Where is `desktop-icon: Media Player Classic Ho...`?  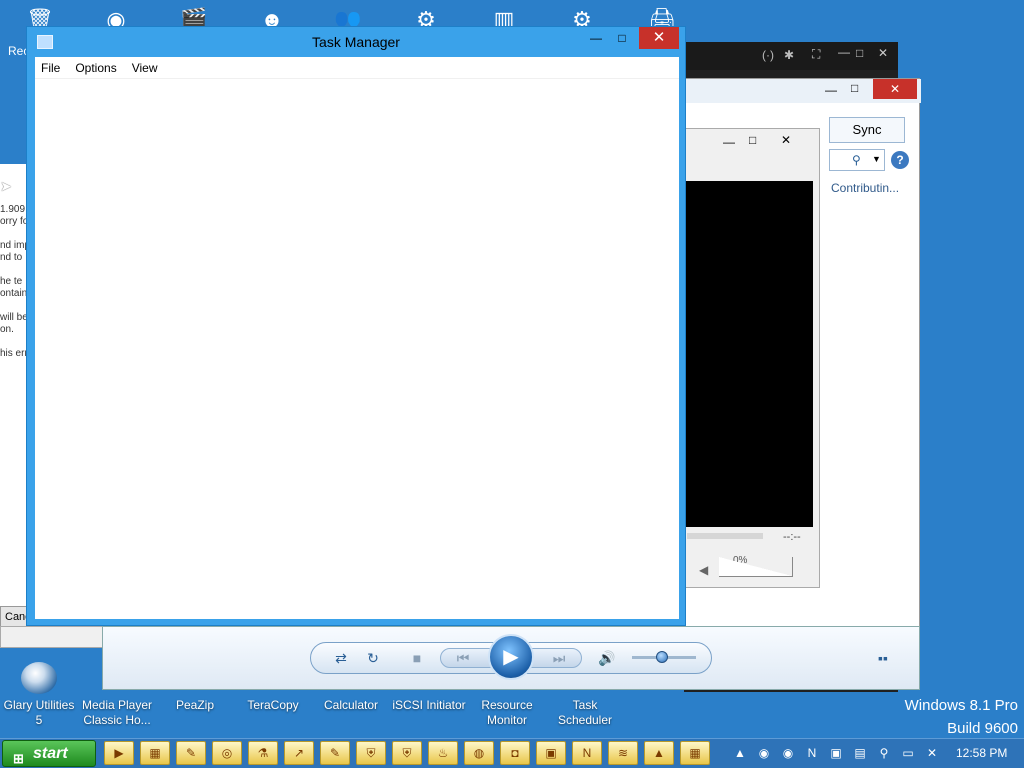
desktop-icon: Media Player Classic Ho... is located at coordinates (117, 695).